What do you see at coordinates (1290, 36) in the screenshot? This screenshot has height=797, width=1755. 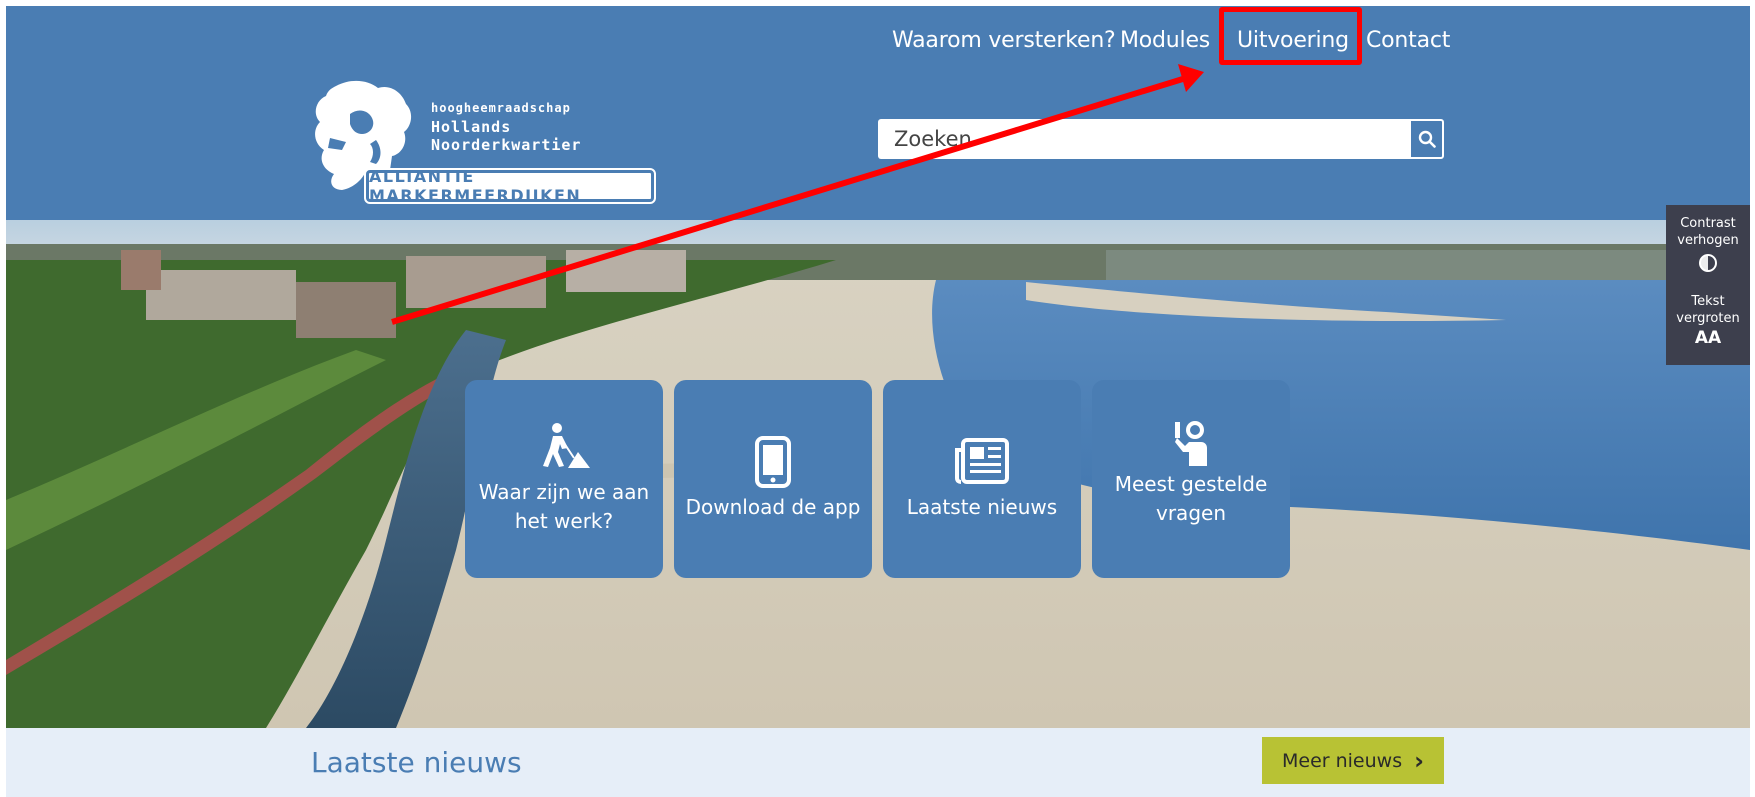 I see `annotation-highlight-box` at bounding box center [1290, 36].